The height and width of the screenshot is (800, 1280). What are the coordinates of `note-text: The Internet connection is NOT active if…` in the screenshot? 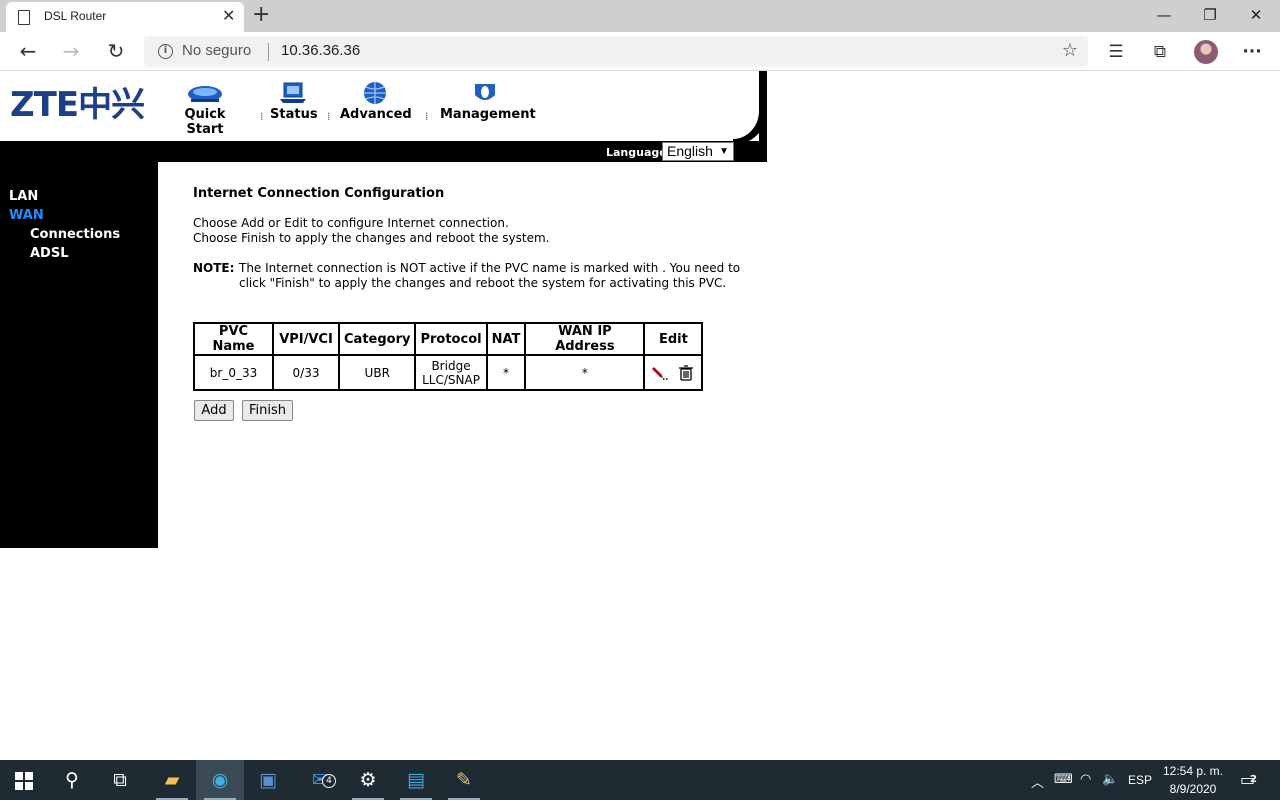 It's located at (490, 275).